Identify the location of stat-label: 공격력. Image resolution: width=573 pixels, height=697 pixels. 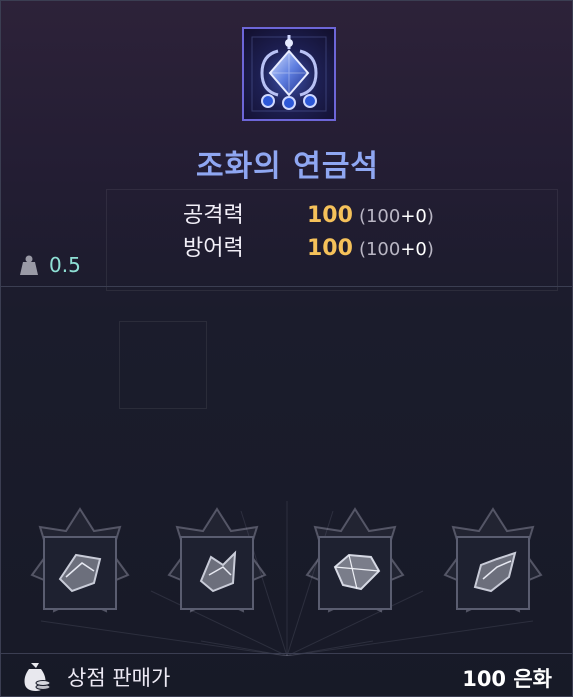
(213, 215).